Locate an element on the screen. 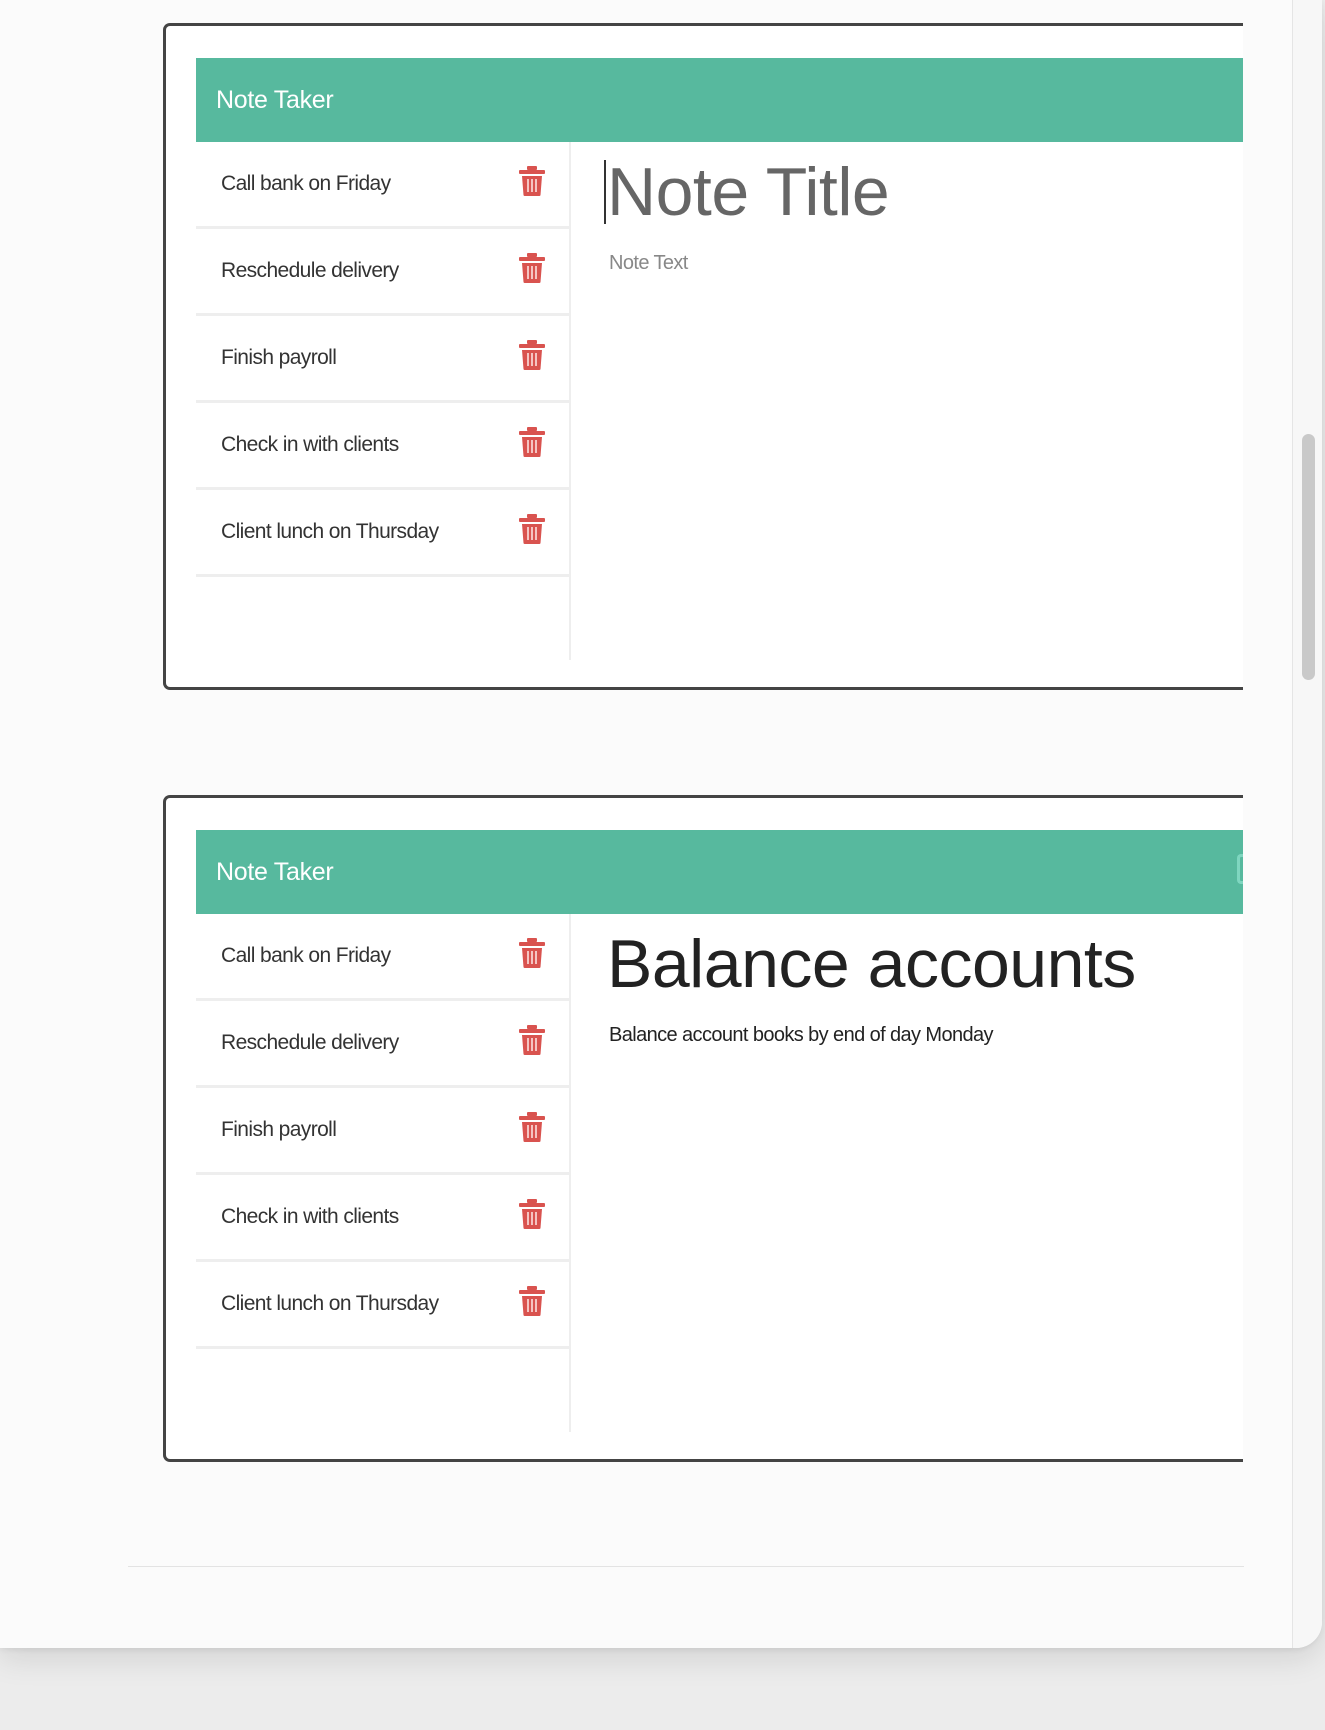 The height and width of the screenshot is (1730, 1325). scrollbar-thumb is located at coordinates (1308, 557).